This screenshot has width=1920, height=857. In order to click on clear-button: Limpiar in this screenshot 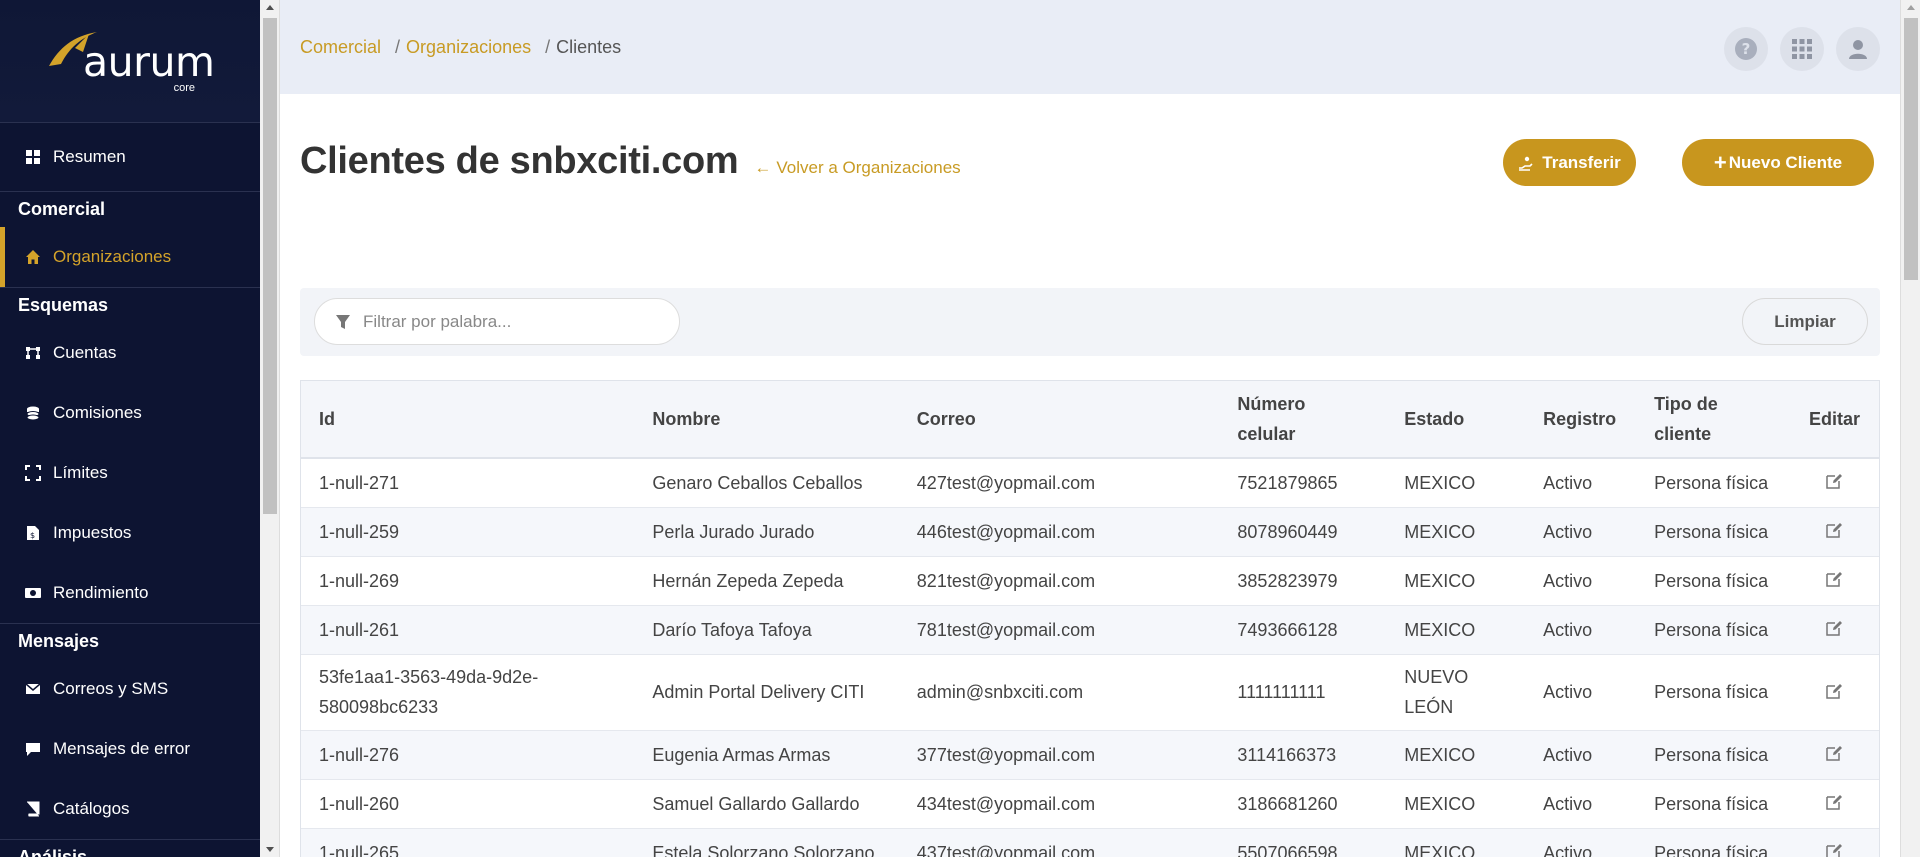, I will do `click(1805, 321)`.